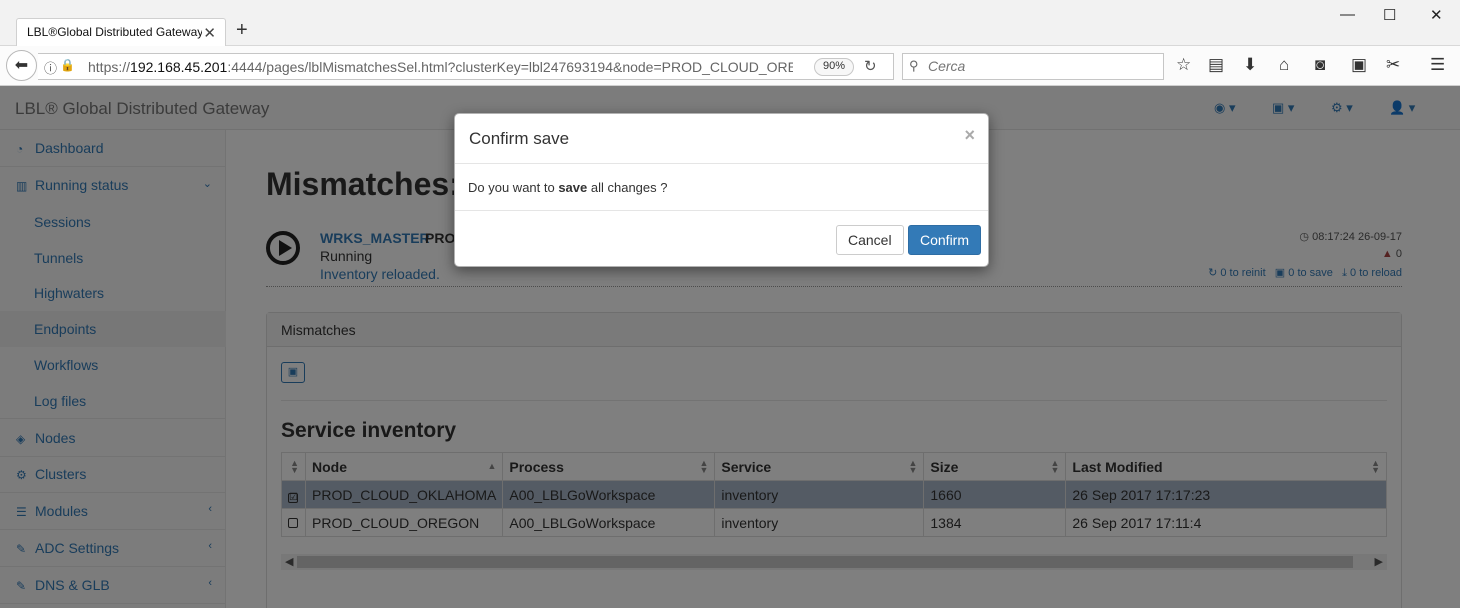  I want to click on screenshot-icon: ✂, so click(1393, 65).